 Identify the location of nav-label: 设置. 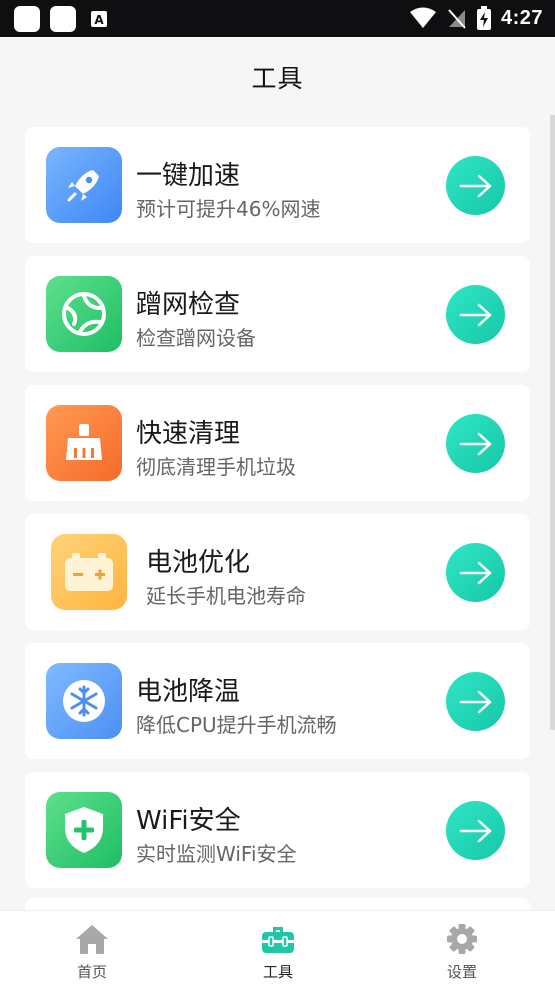
(461, 972).